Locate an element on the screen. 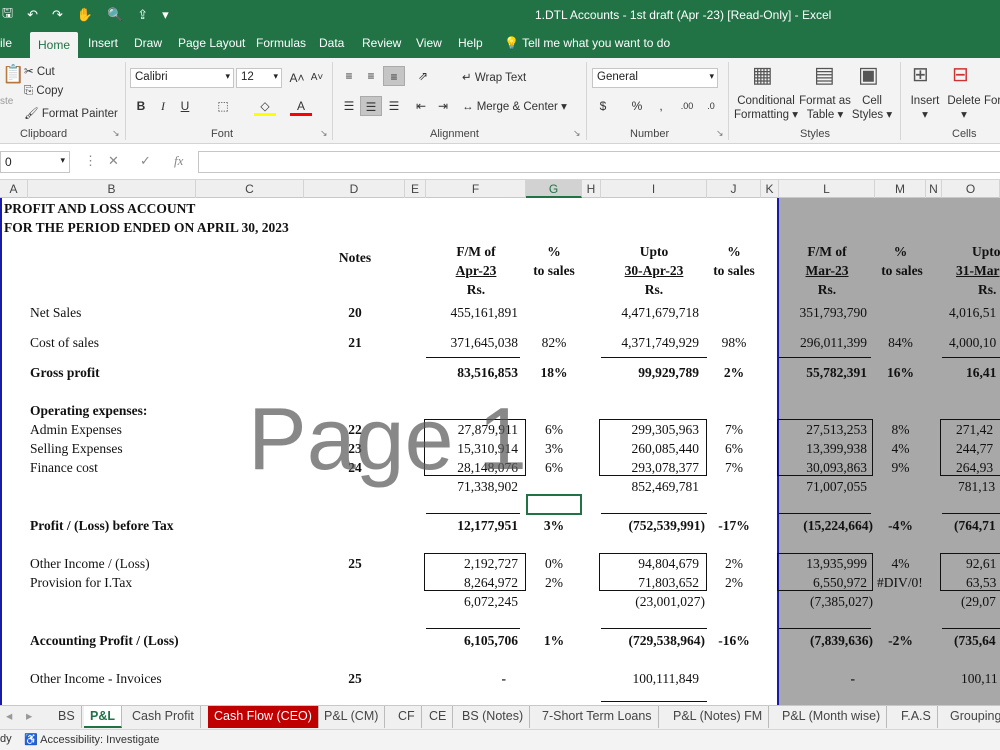 The width and height of the screenshot is (1000, 750). column-header-g: G is located at coordinates (554, 189).